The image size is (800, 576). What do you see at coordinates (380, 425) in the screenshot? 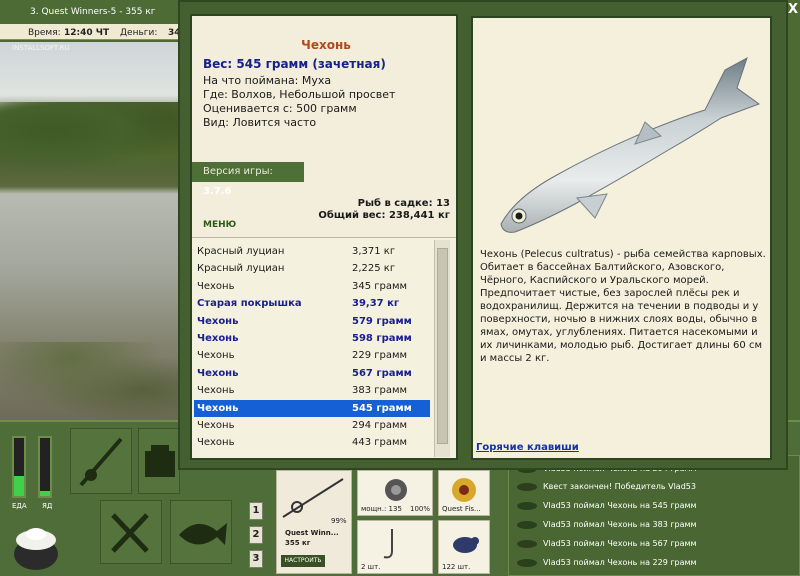
I see `catch-weight: 294 грамм` at bounding box center [380, 425].